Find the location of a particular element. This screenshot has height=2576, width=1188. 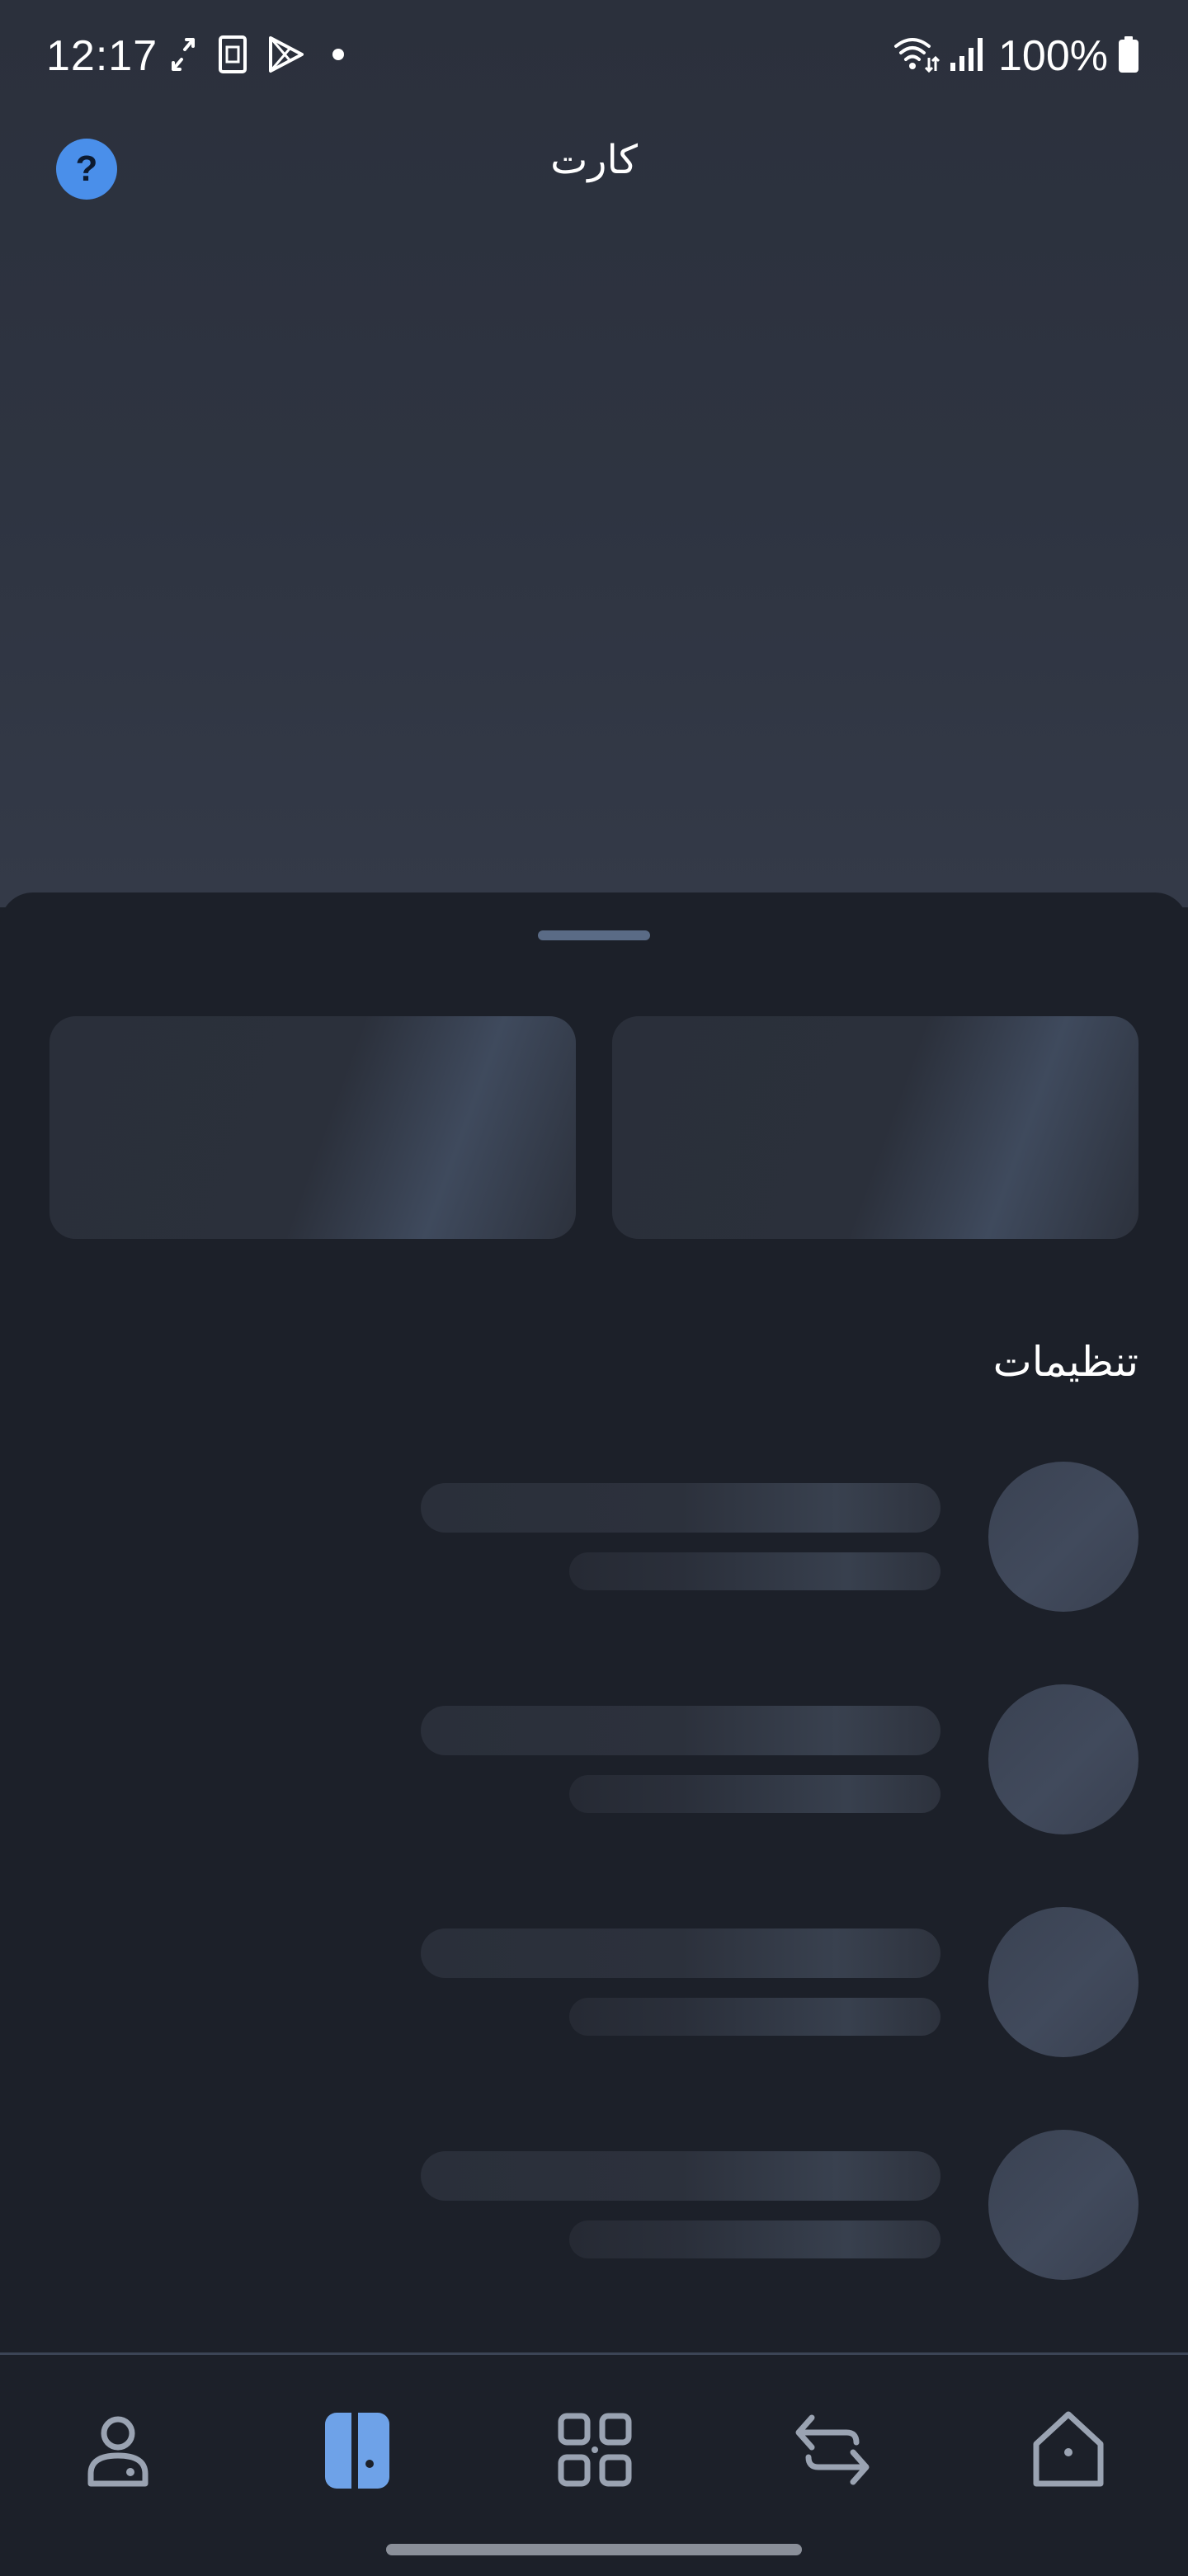

battery-icon is located at coordinates (1128, 54).